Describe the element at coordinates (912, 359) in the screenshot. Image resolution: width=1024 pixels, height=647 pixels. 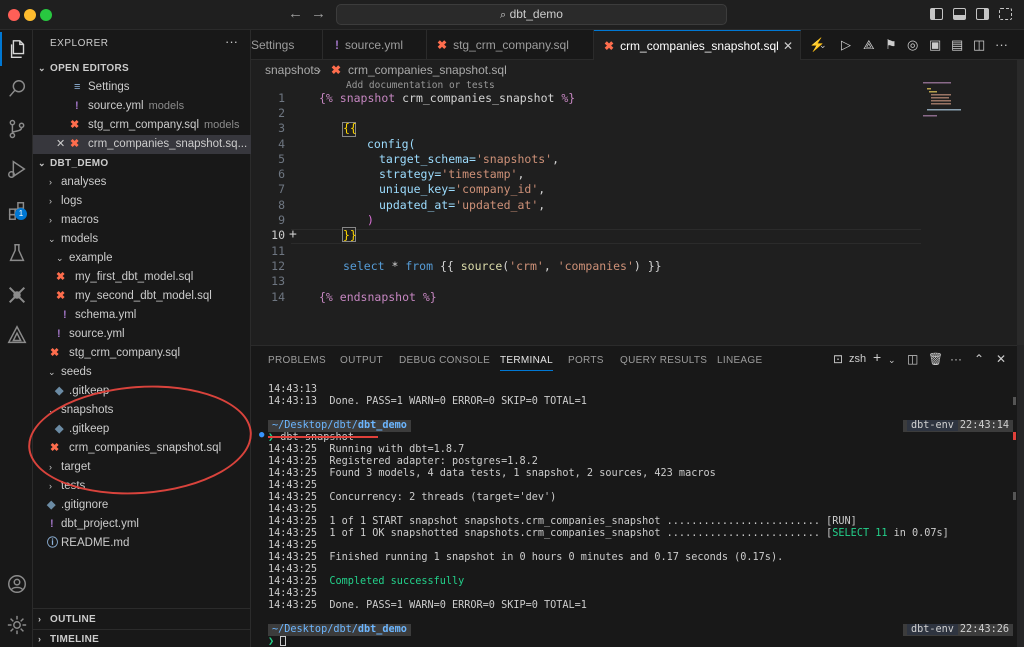
I see `split-terminal-icon: ◫` at that location.